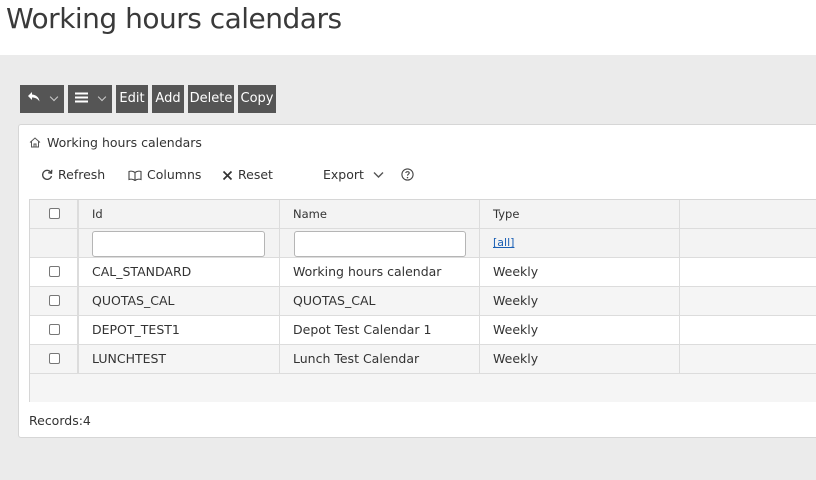  I want to click on help-button, so click(410, 174).